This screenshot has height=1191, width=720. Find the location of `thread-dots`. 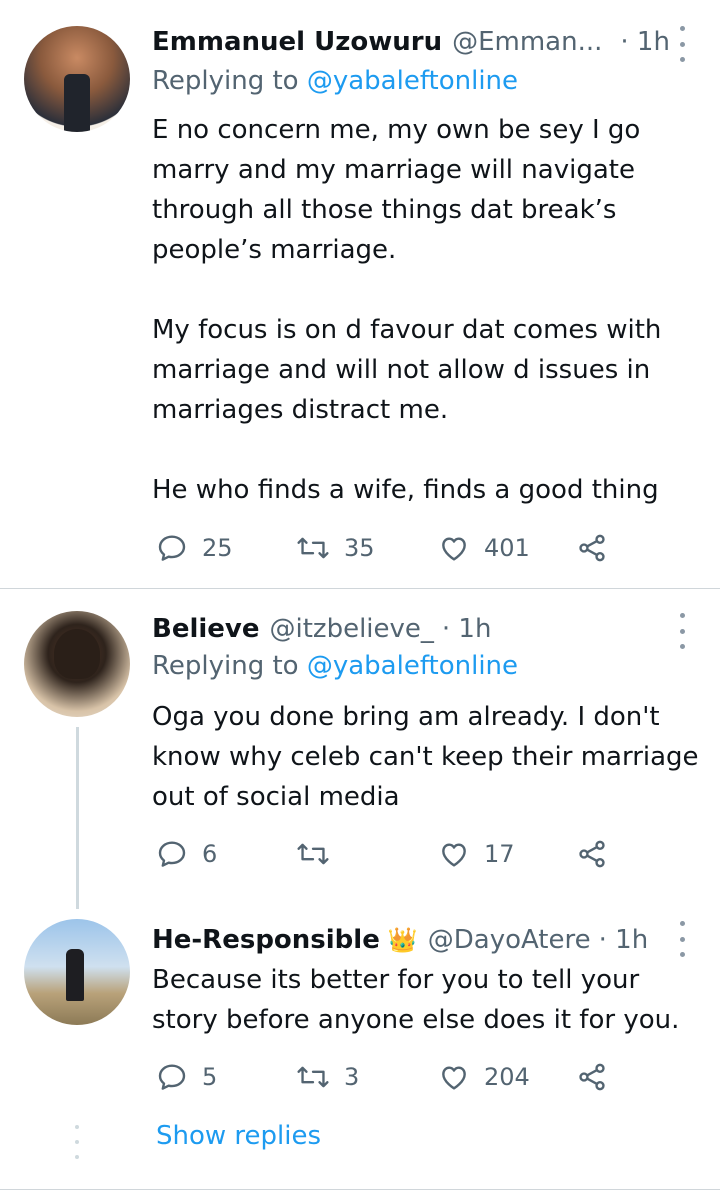

thread-dots is located at coordinates (77, 1142).